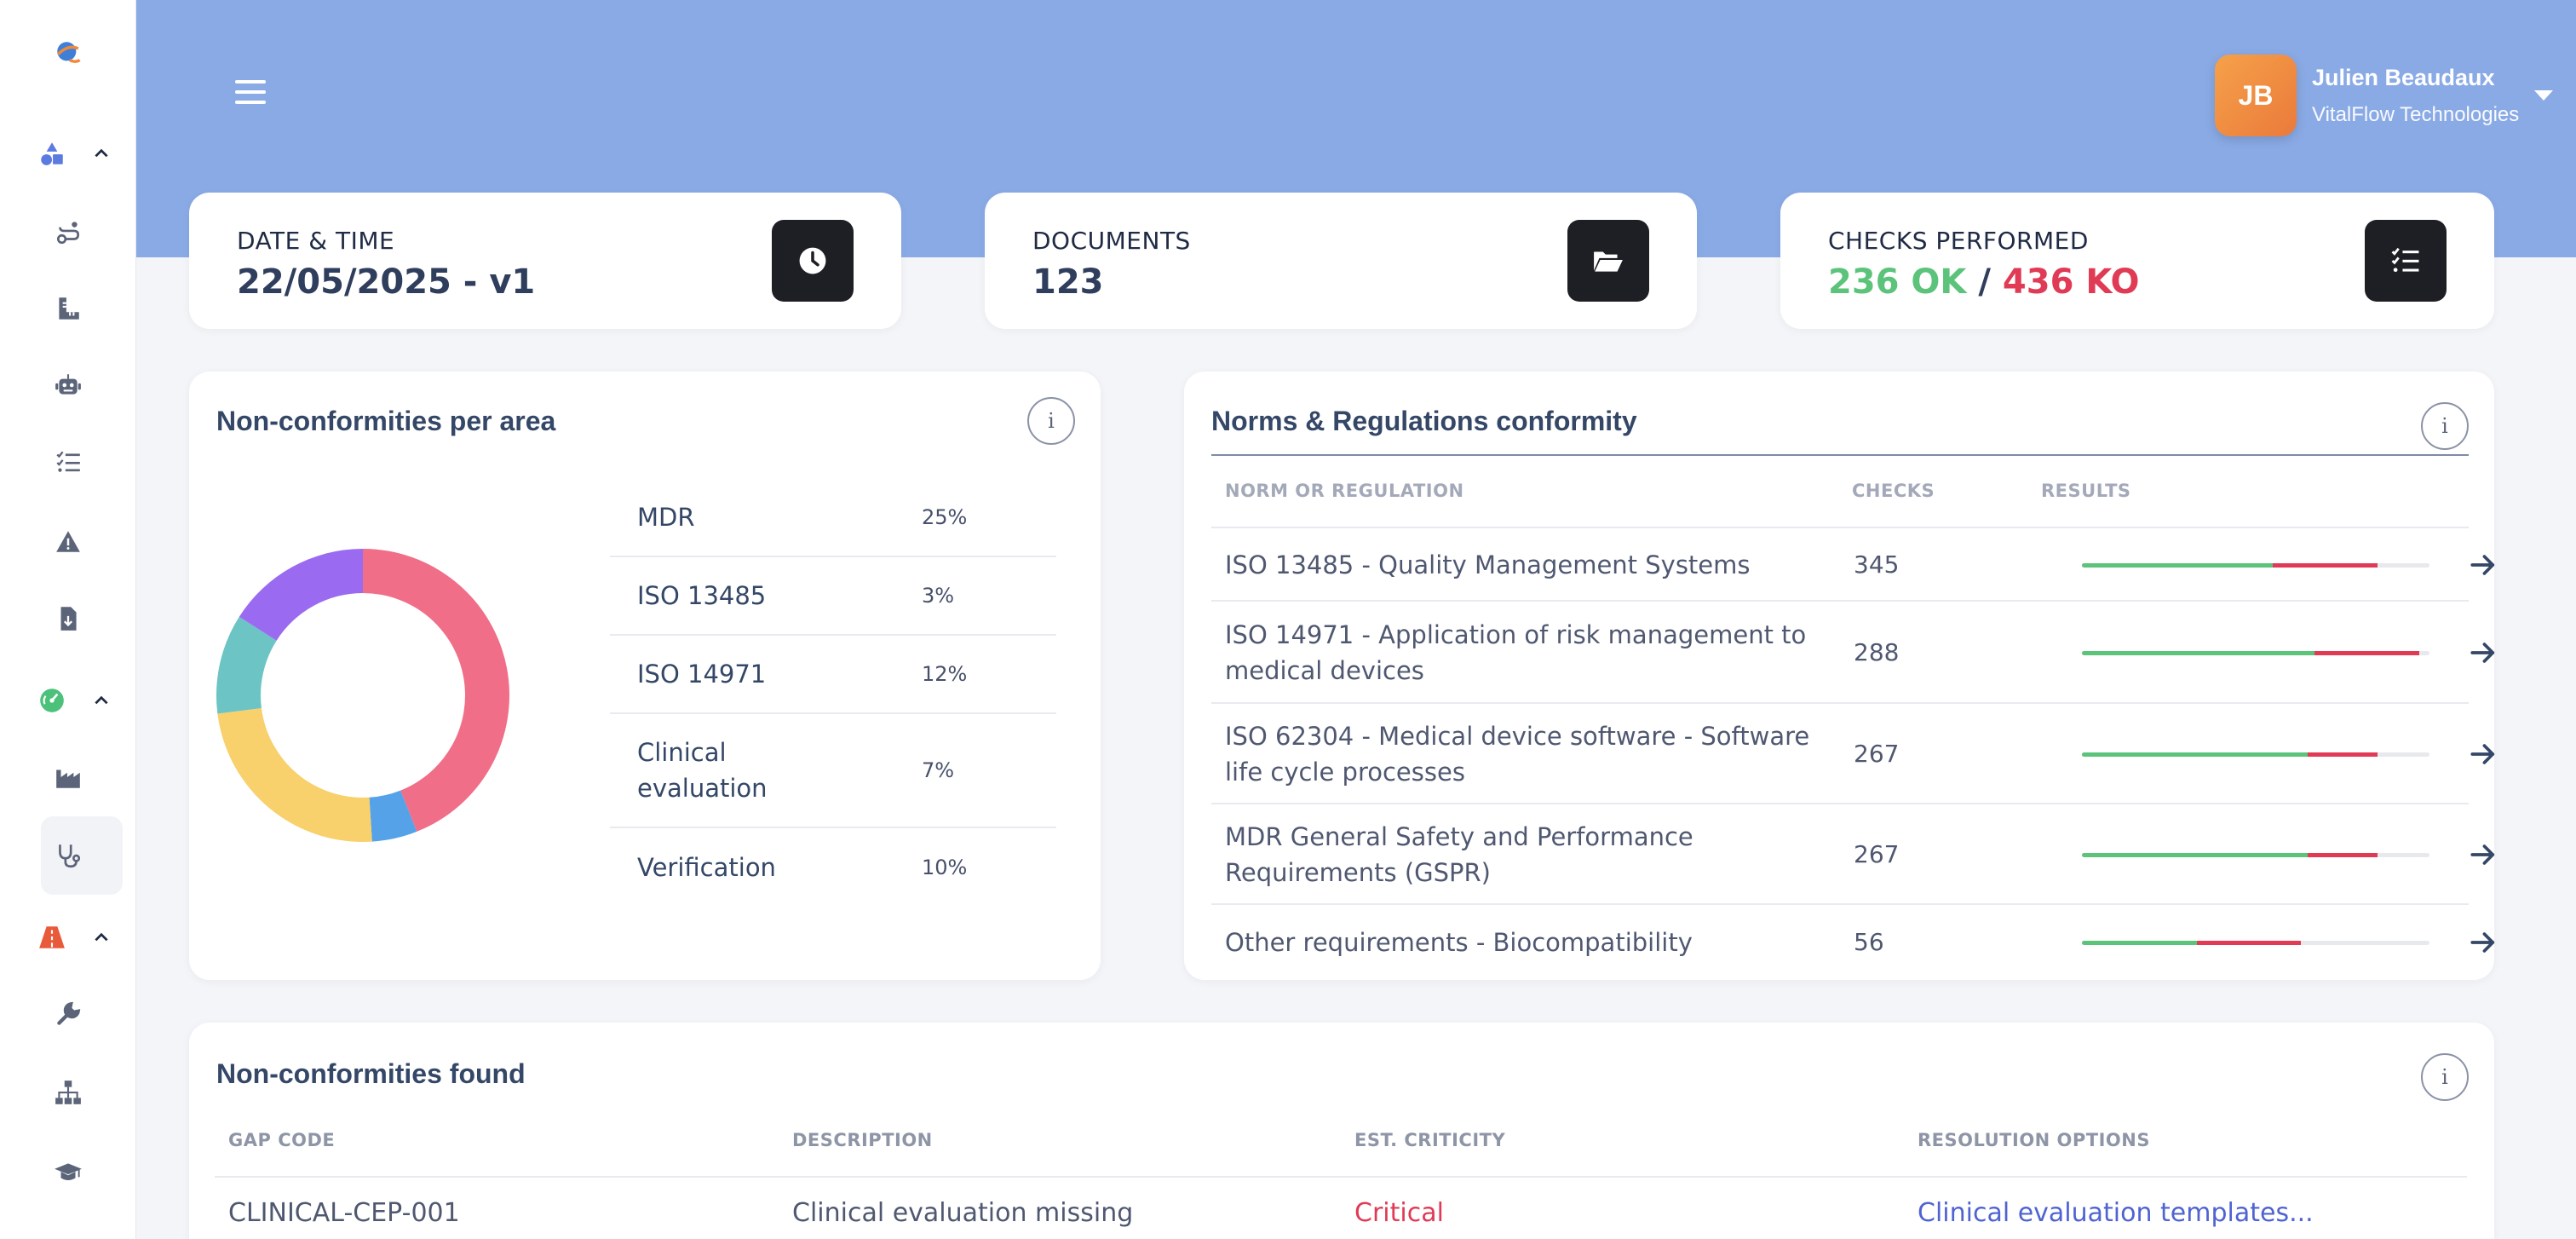  Describe the element at coordinates (1341, 1177) in the screenshot. I see `header-divider` at that location.